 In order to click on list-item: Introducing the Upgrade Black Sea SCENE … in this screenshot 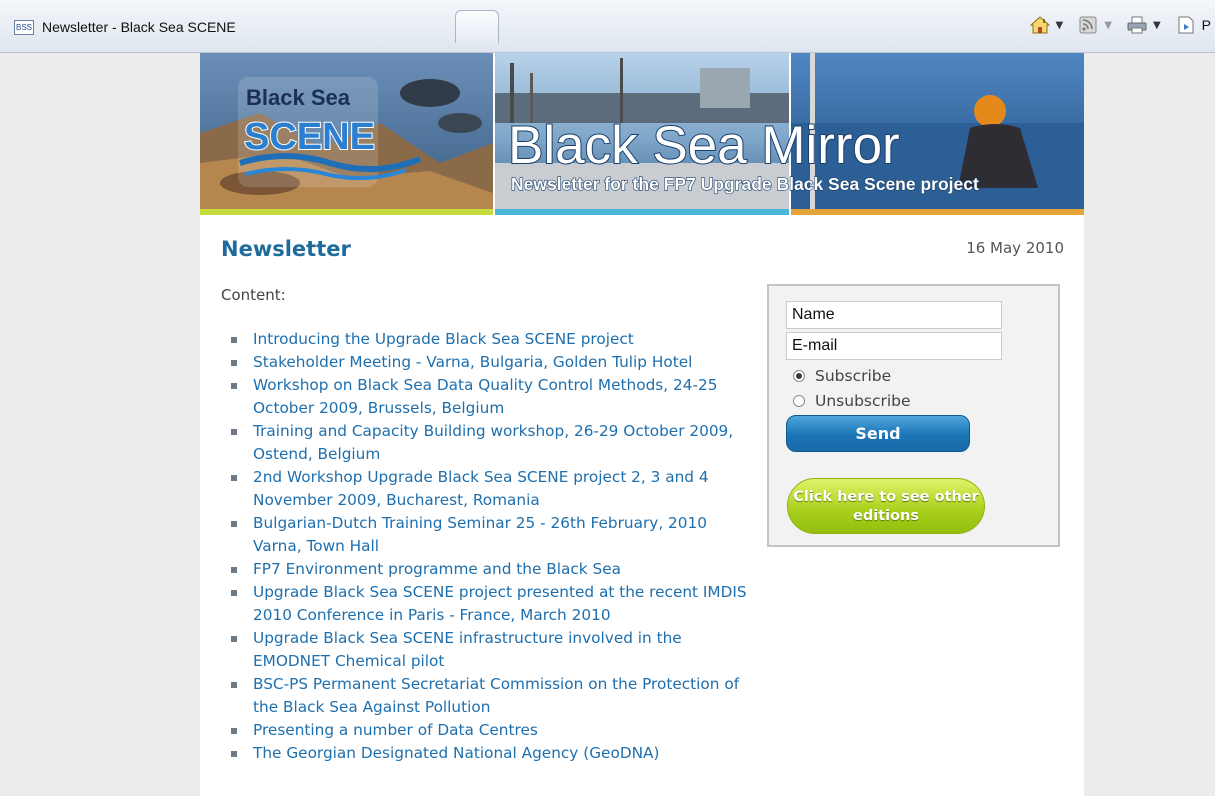, I will do `click(488, 339)`.